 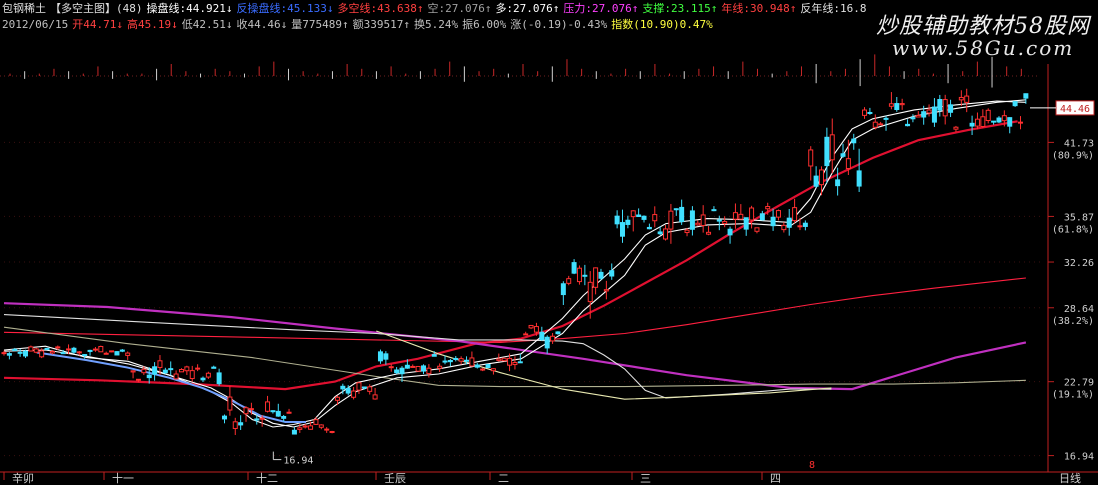 I want to click on current-price-tag: 44.46, so click(x=1075, y=108).